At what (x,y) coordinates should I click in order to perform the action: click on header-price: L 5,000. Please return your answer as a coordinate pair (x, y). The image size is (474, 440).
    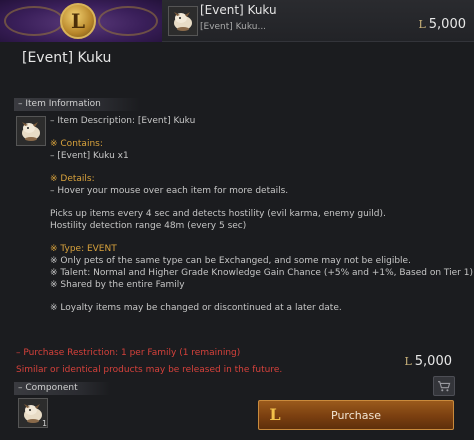
    Looking at the image, I should click on (442, 24).